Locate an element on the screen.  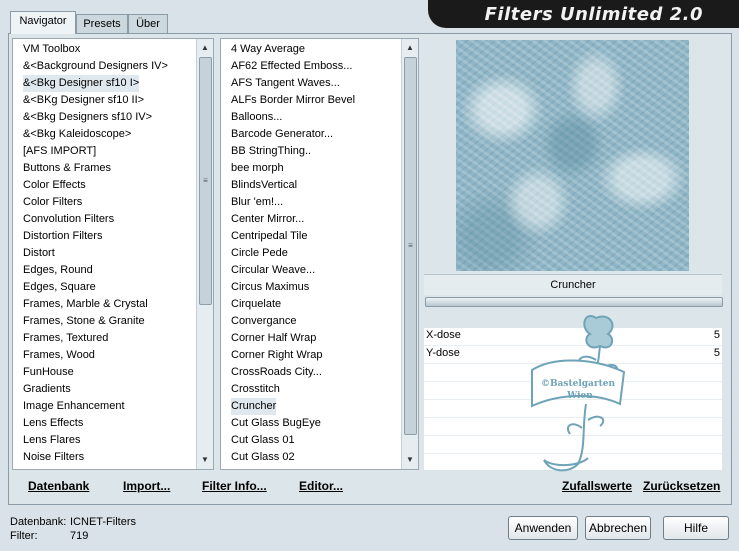
param-label: X-dose is located at coordinates (443, 335).